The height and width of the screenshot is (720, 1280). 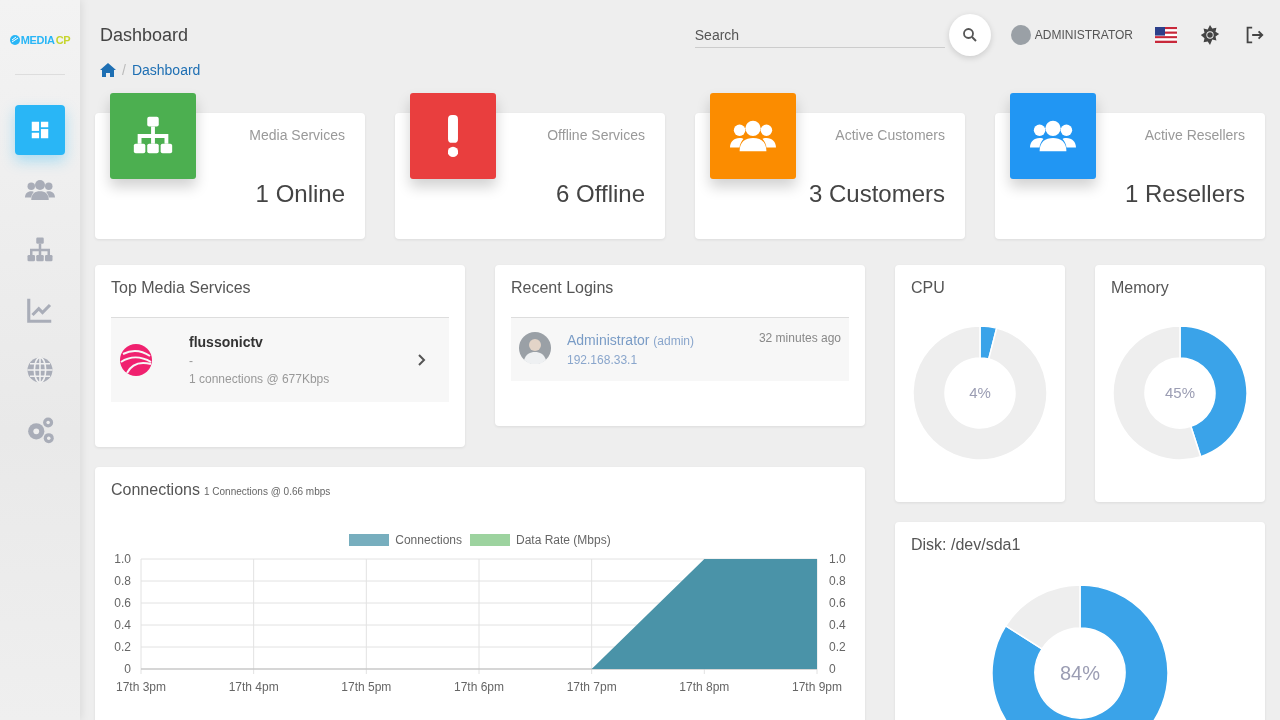 What do you see at coordinates (600, 194) in the screenshot?
I see `stat-value: 6 Offline` at bounding box center [600, 194].